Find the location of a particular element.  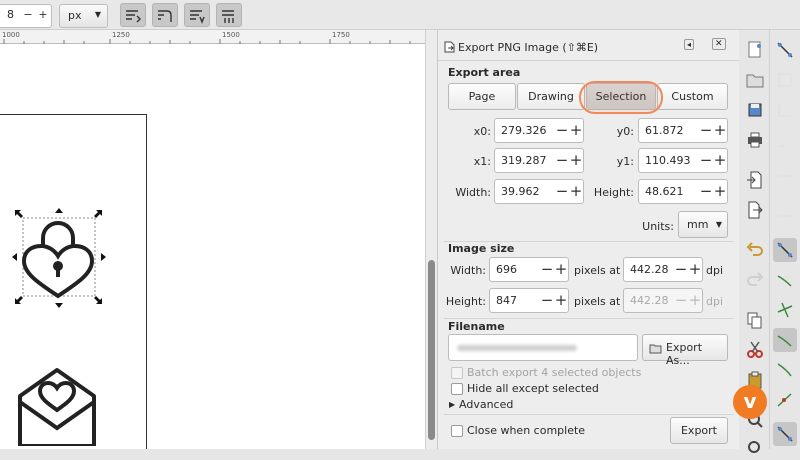

horizontal-ruler: 1000 1250 1500 1750 is located at coordinates (212, 37).